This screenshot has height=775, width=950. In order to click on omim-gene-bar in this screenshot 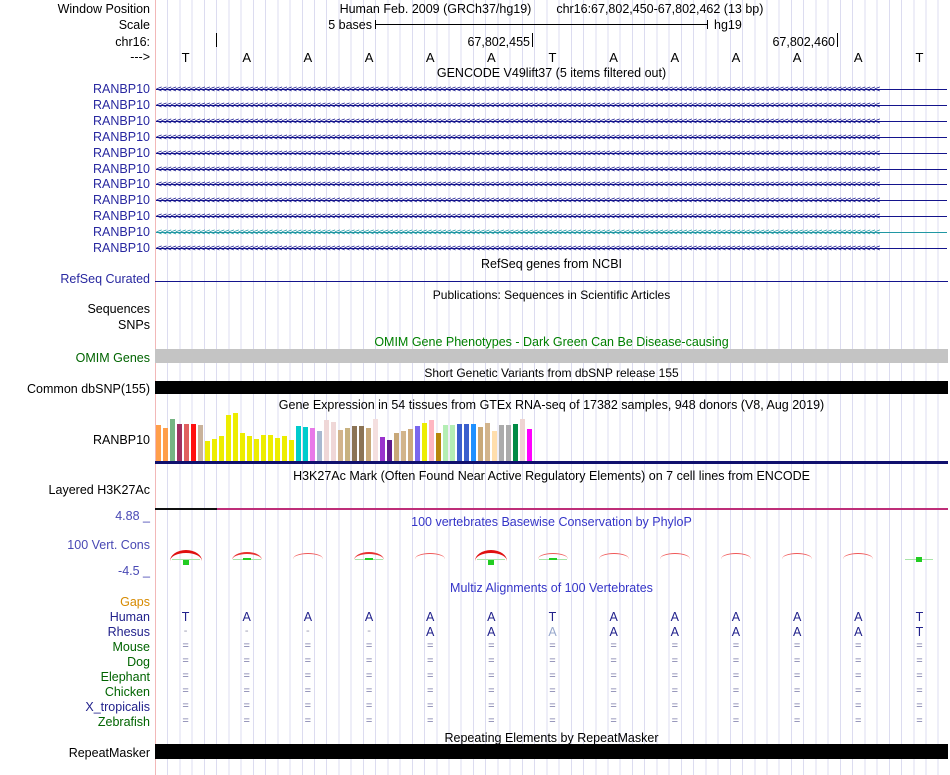, I will do `click(551, 356)`.